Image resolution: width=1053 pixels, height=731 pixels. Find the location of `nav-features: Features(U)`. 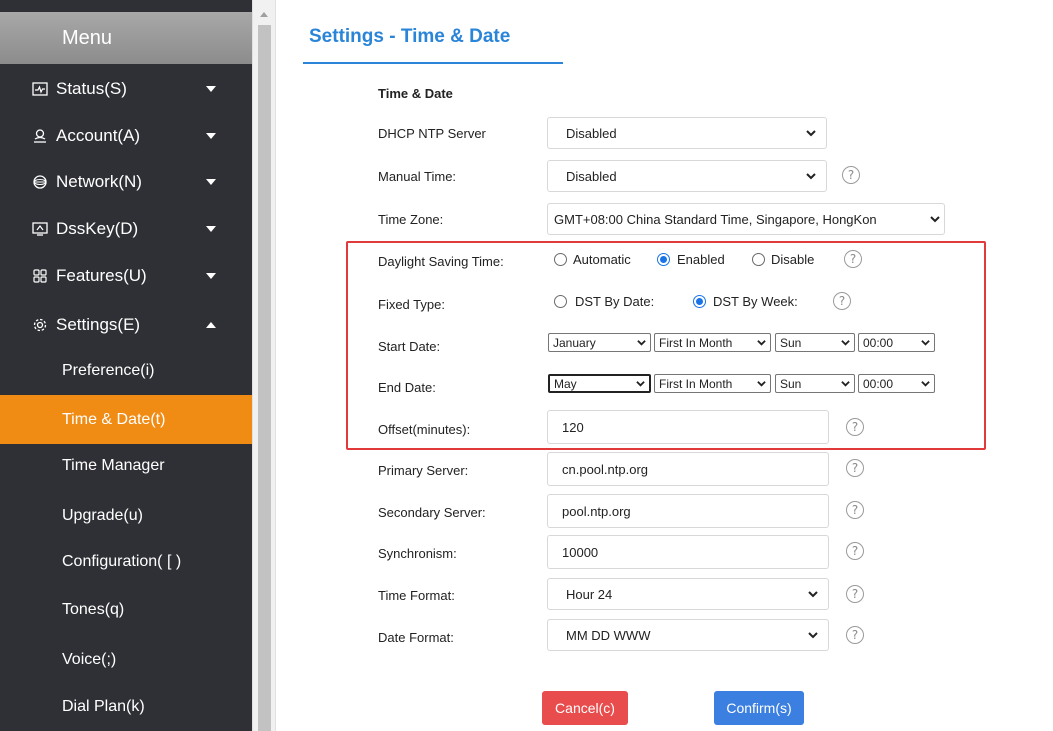

nav-features: Features(U) is located at coordinates (126, 275).